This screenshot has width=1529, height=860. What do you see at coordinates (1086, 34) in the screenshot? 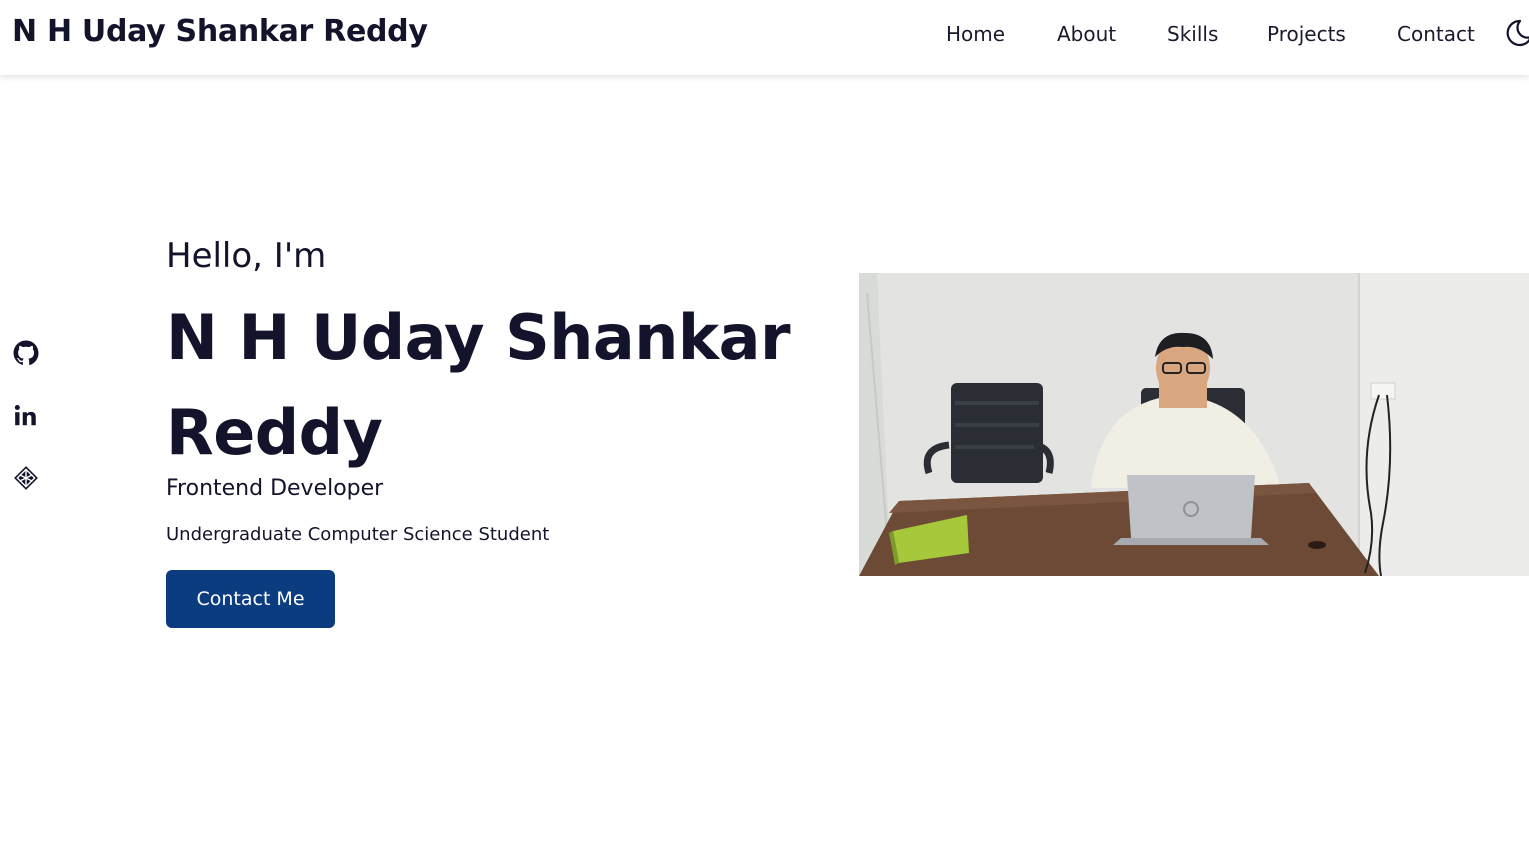
I see `nav-link-about: About` at bounding box center [1086, 34].